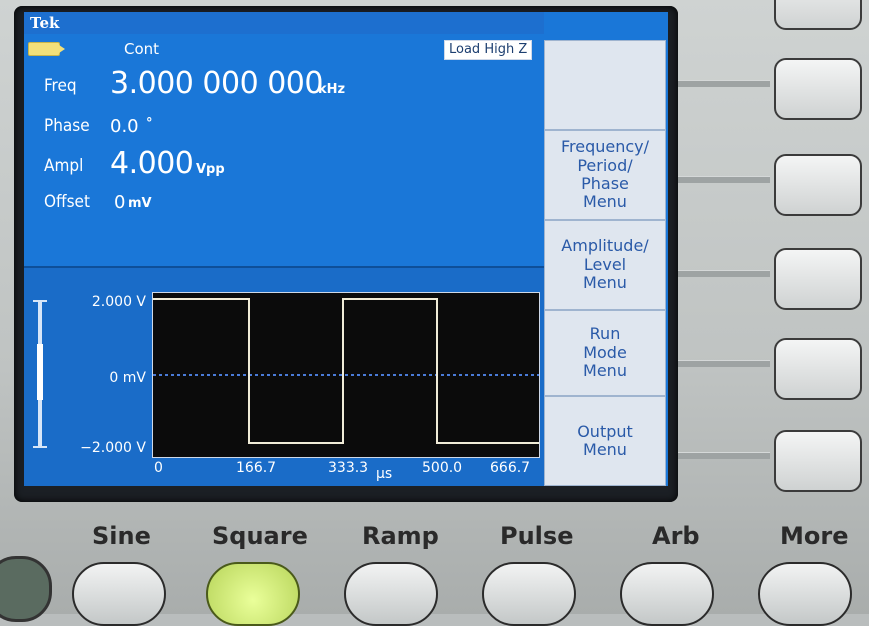  I want to click on softkey-frequency-period-phase-menu: Frequency/Period/Phase Menu, so click(605, 175).